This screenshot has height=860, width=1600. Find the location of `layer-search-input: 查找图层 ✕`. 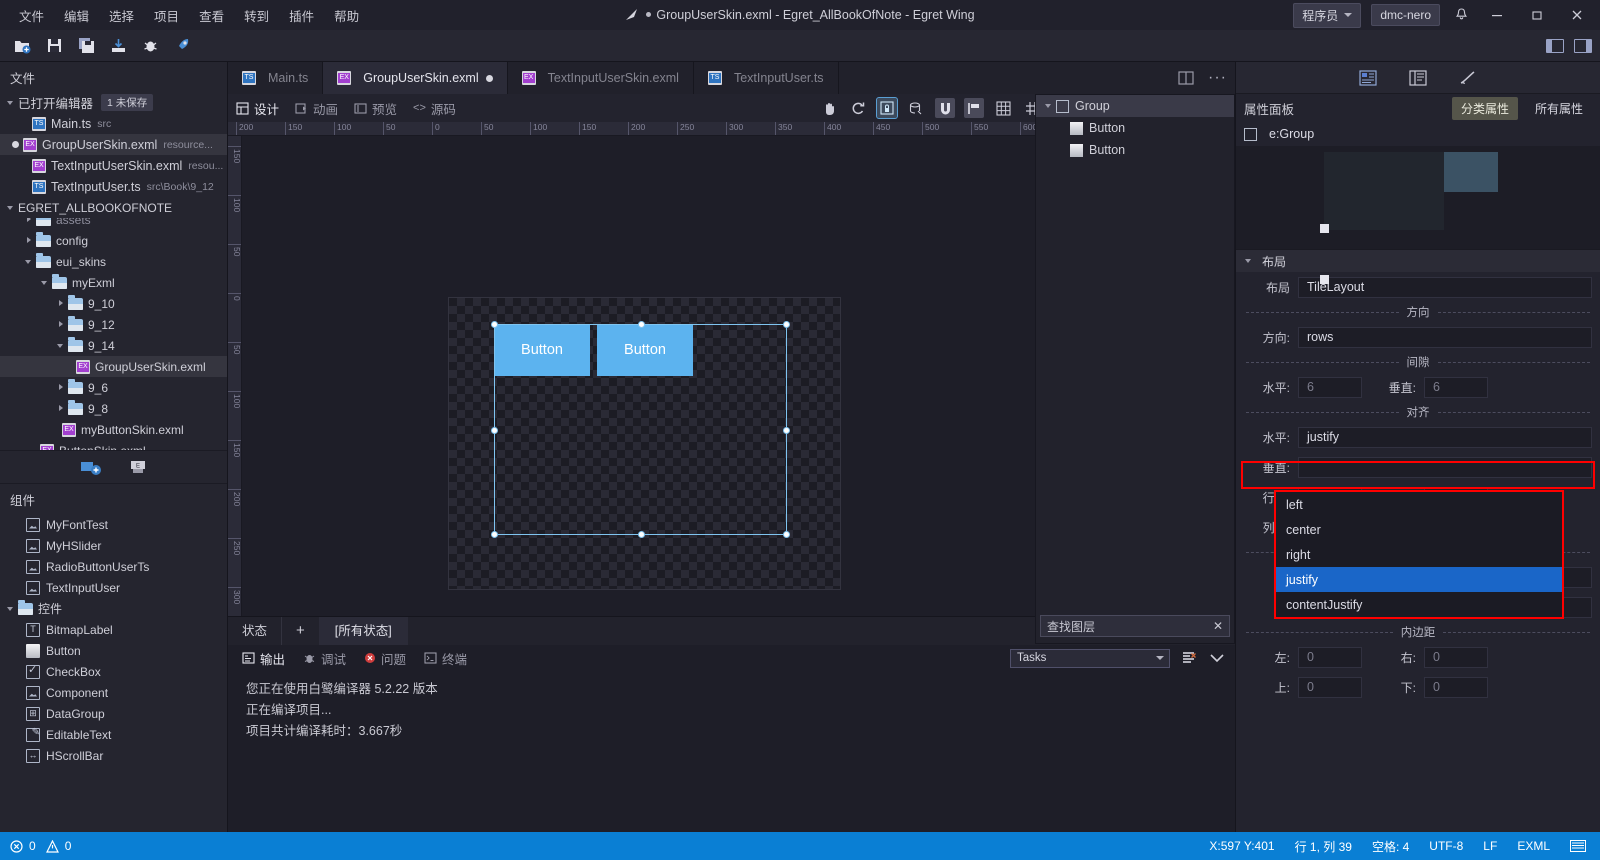

layer-search-input: 查找图层 ✕ is located at coordinates (1135, 626).